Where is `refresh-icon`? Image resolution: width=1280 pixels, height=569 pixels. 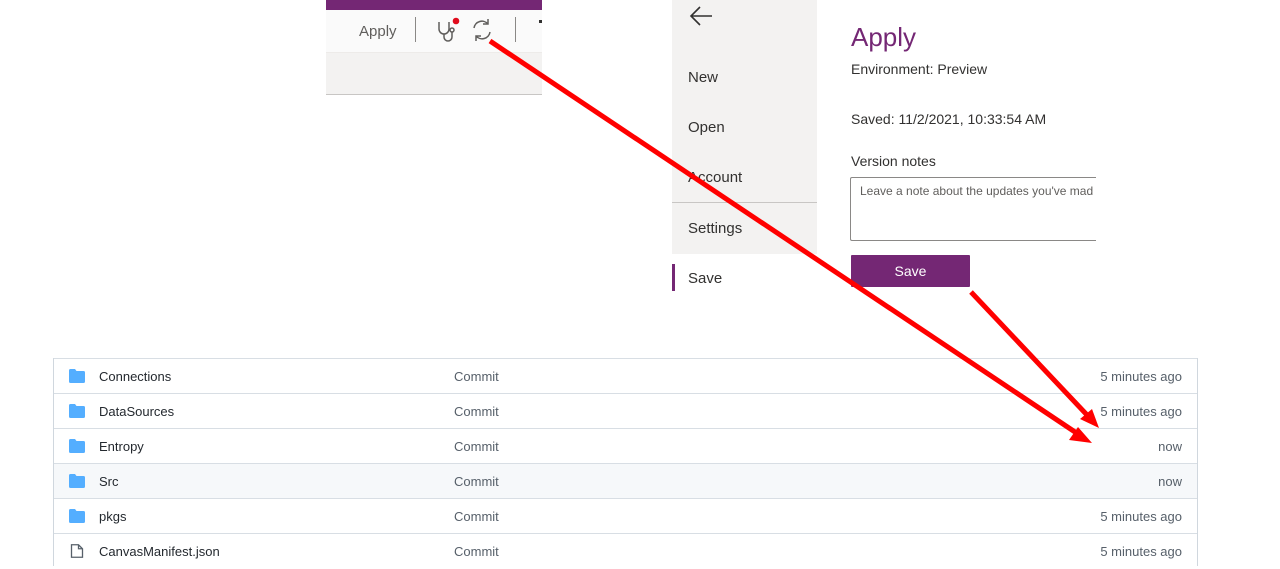
refresh-icon is located at coordinates (482, 30).